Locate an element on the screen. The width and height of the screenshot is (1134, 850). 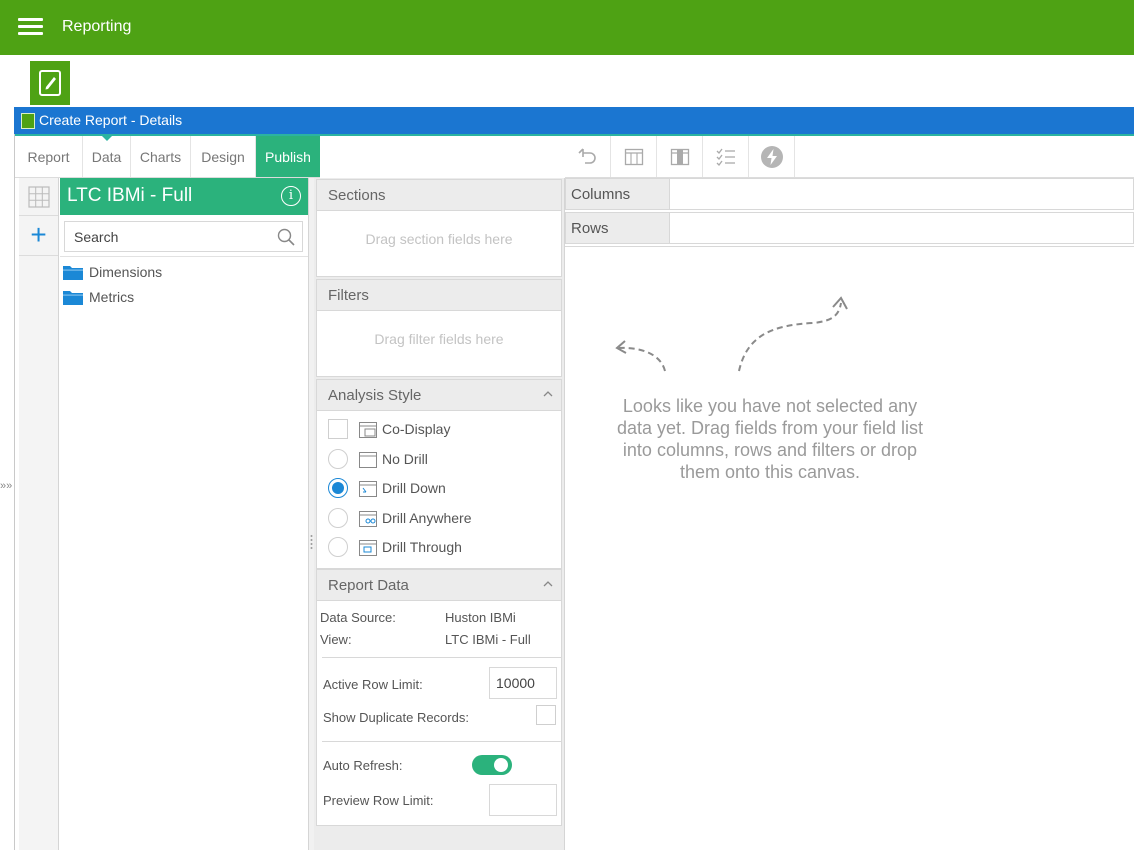
active-step-caret is located at coordinates (106, 138).